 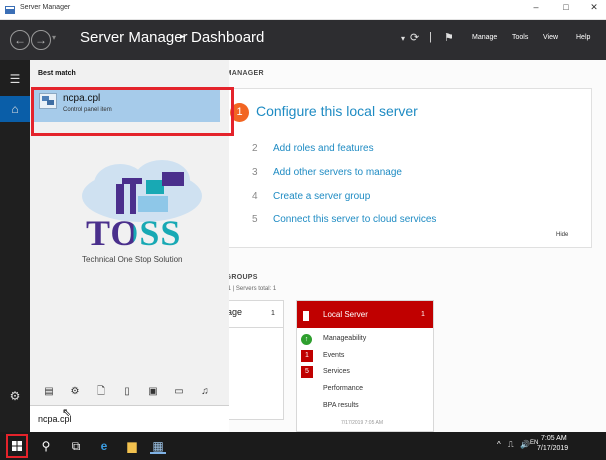 I want to click on menu-view: View, so click(x=550, y=37).